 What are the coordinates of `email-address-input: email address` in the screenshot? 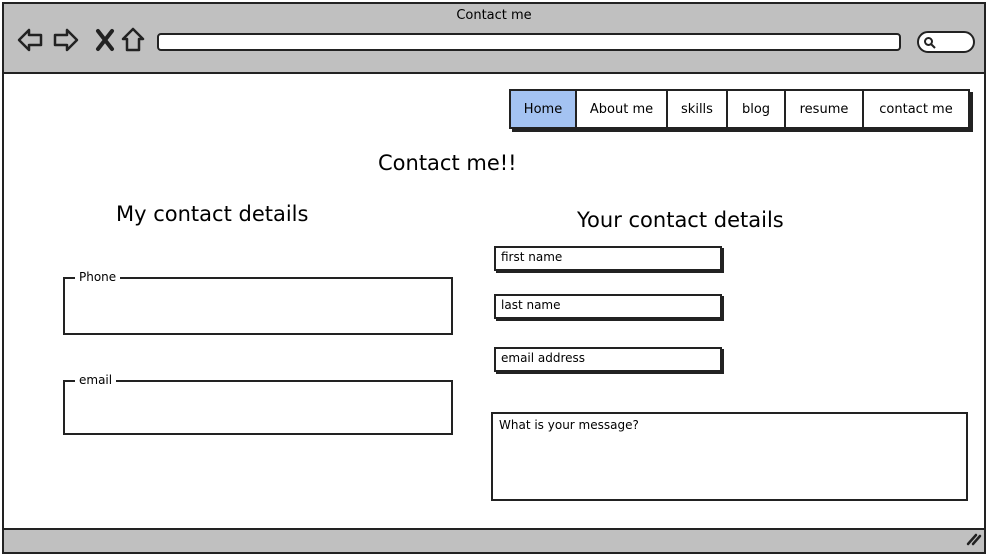 It's located at (608, 359).